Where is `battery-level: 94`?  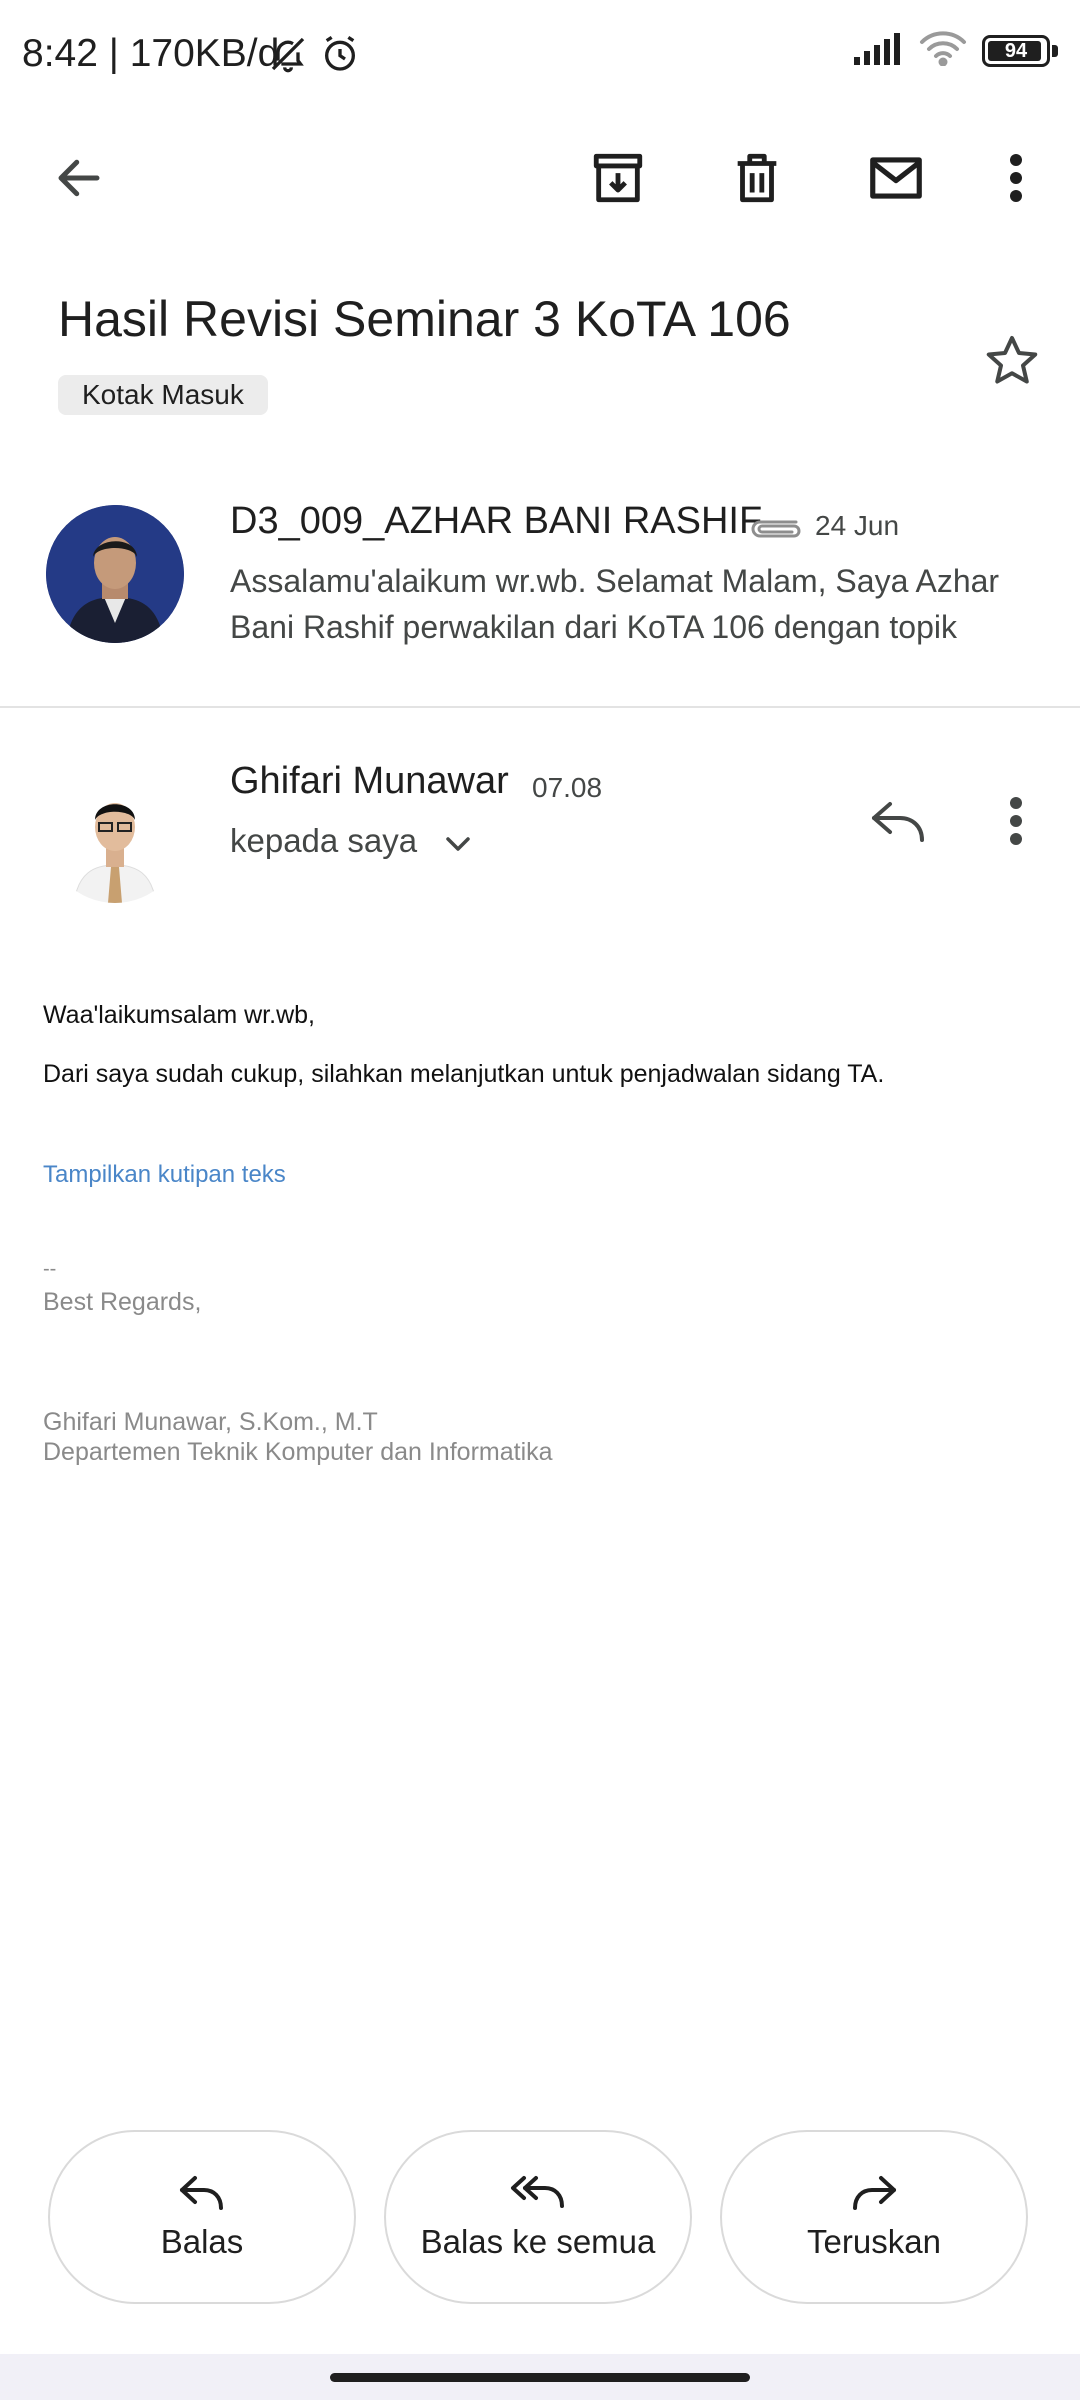
battery-level: 94 is located at coordinates (1016, 50).